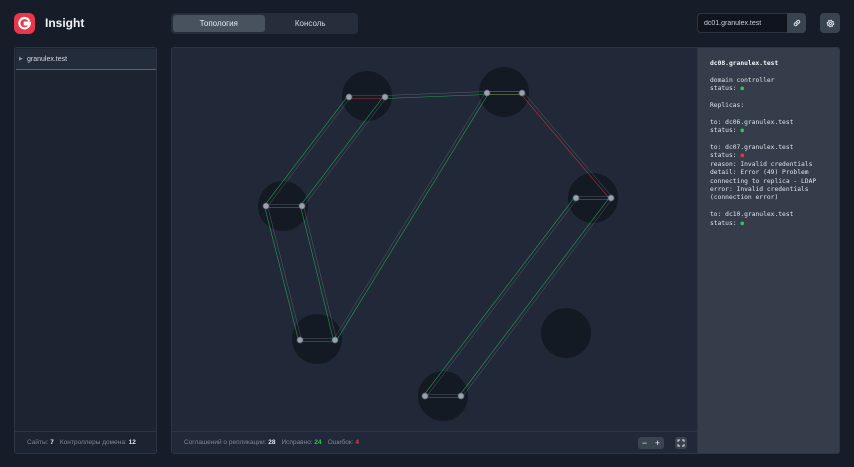 Image resolution: width=854 pixels, height=467 pixels. Describe the element at coordinates (744, 63) in the screenshot. I see `details-line-text: dc08.granulex.test` at that location.